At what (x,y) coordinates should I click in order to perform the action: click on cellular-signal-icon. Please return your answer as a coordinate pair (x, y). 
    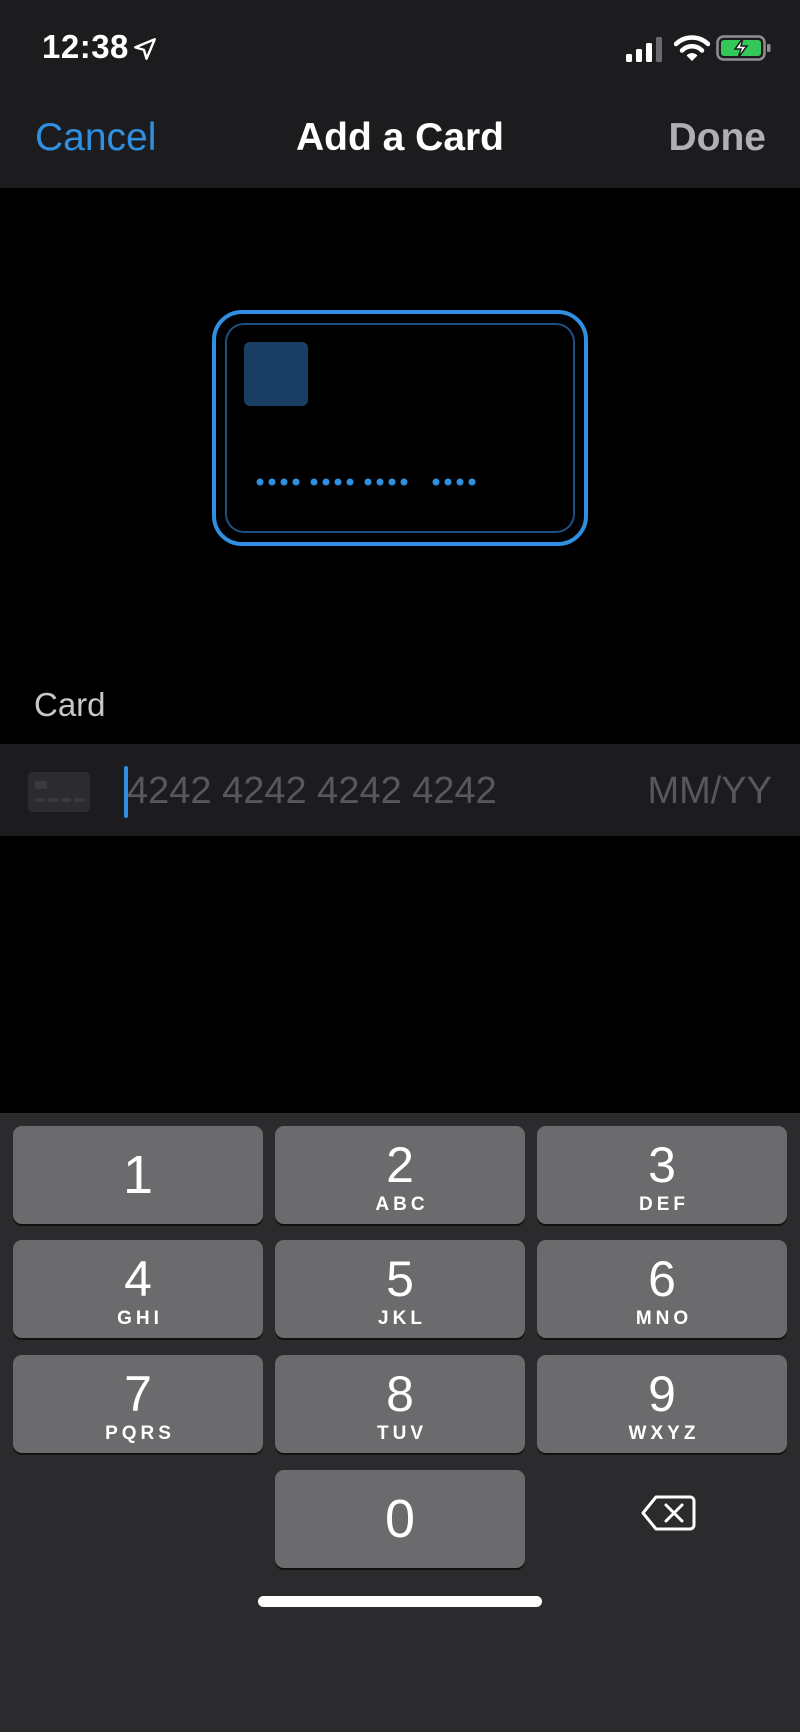
    Looking at the image, I should click on (644, 49).